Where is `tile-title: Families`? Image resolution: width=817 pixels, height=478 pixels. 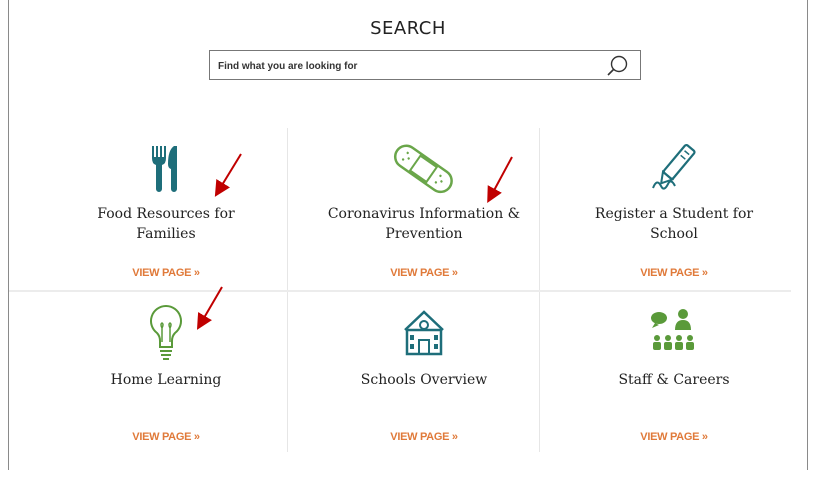
tile-title: Families is located at coordinates (166, 234).